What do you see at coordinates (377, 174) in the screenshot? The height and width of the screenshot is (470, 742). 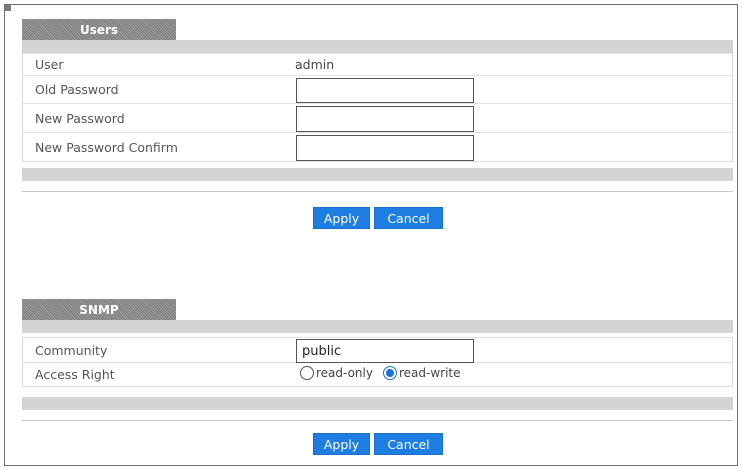 I see `users-footer-bar` at bounding box center [377, 174].